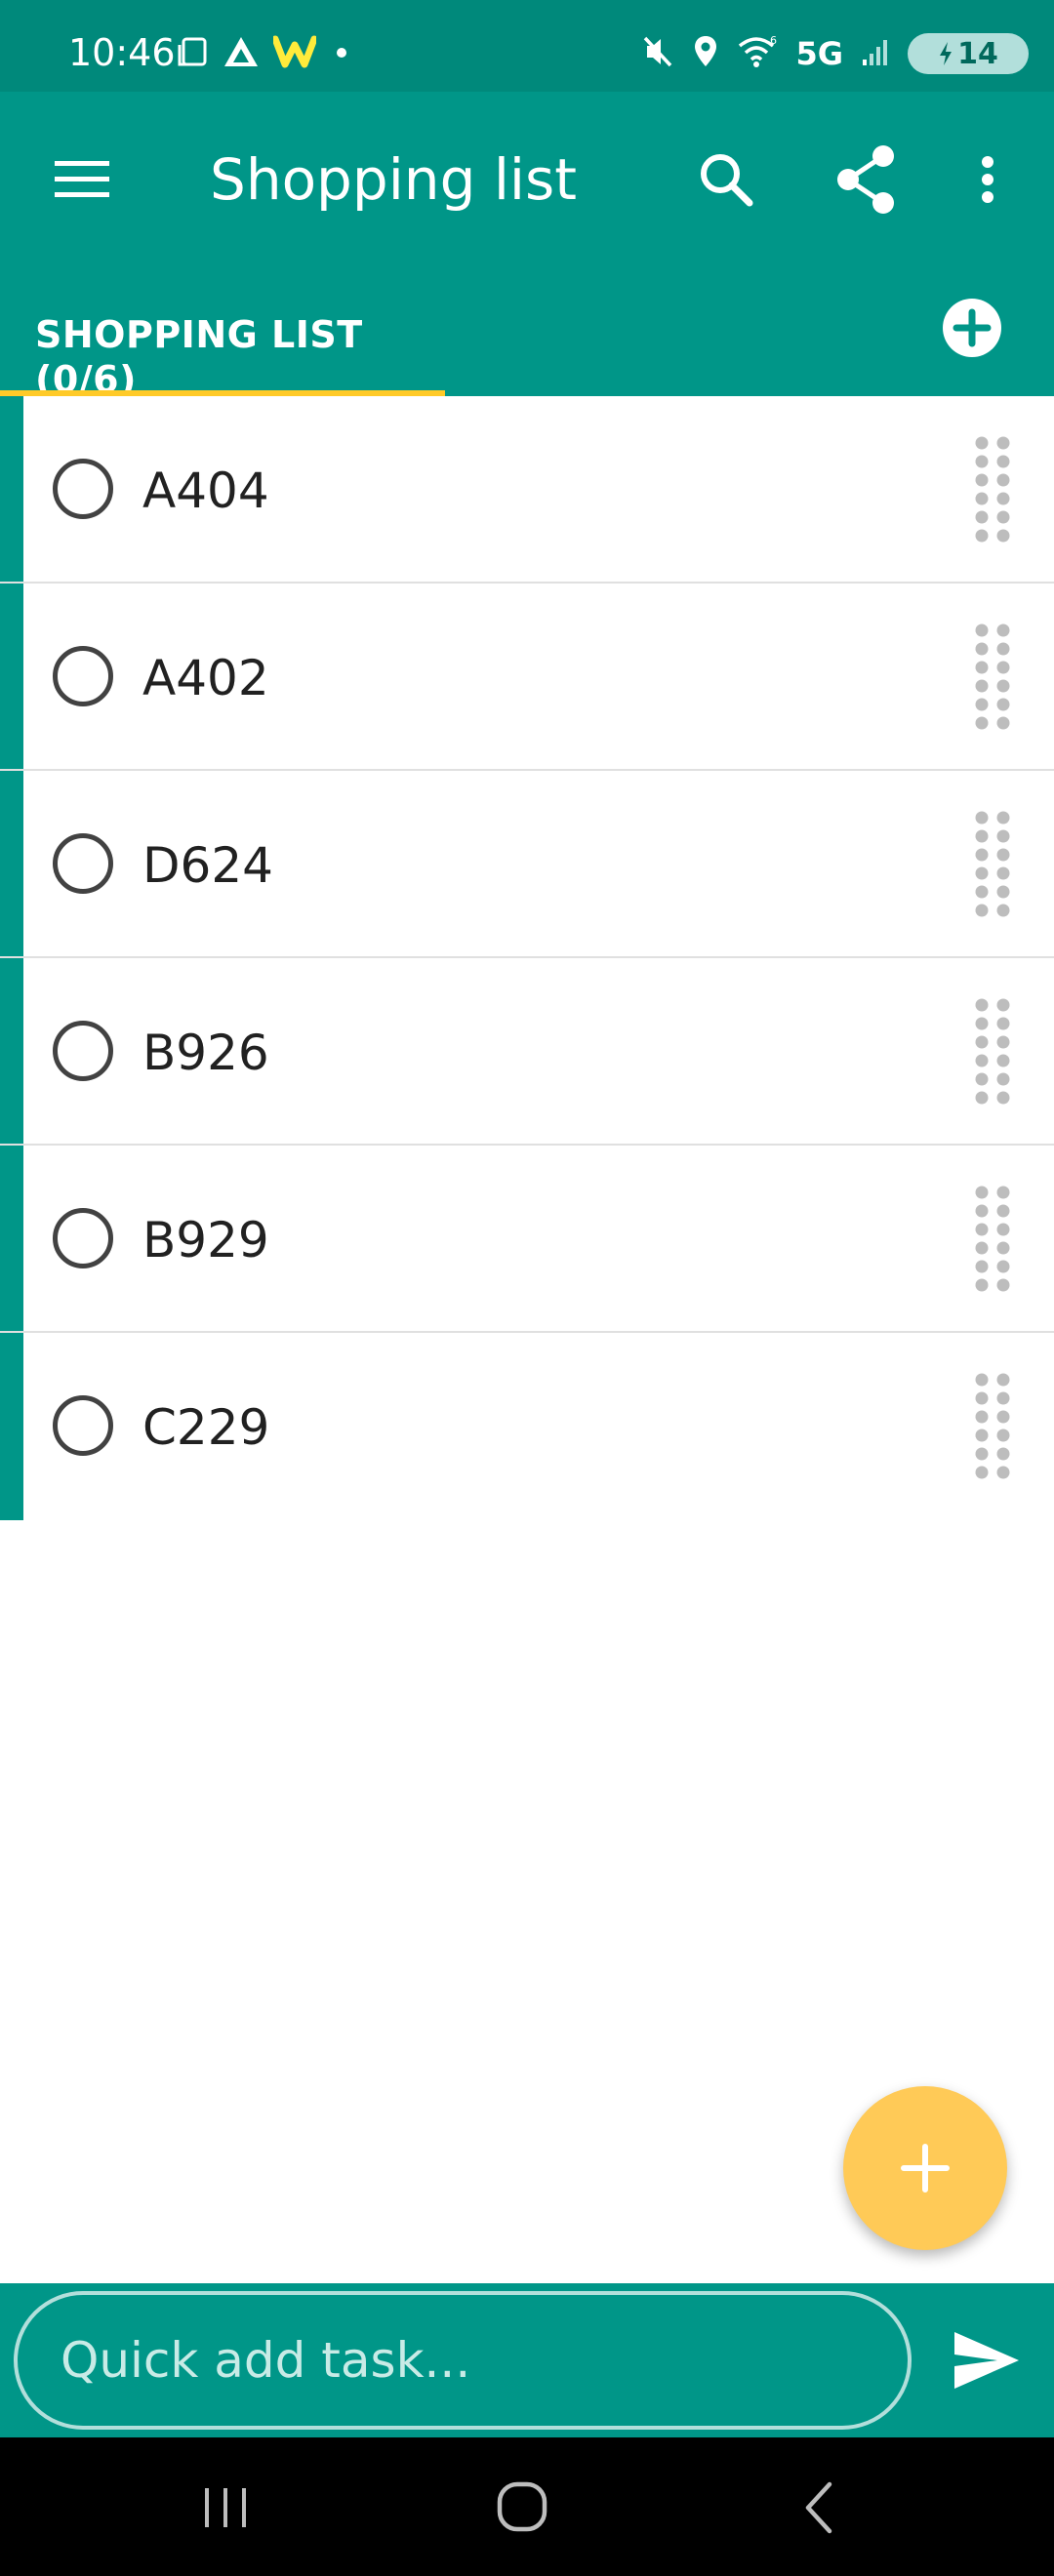 The image size is (1054, 2576). I want to click on share-icon, so click(866, 179).